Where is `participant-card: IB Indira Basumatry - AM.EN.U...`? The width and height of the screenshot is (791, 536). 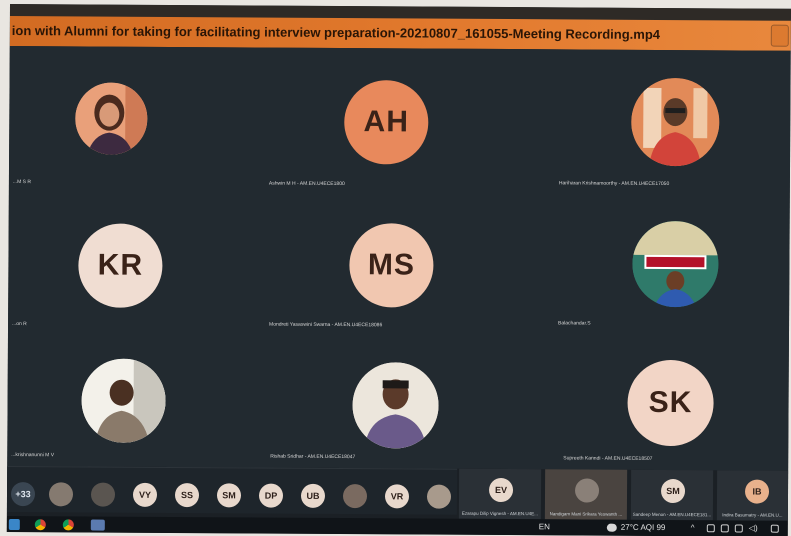
participant-card: IB Indira Basumatry - AM.EN.U... is located at coordinates (752, 495).